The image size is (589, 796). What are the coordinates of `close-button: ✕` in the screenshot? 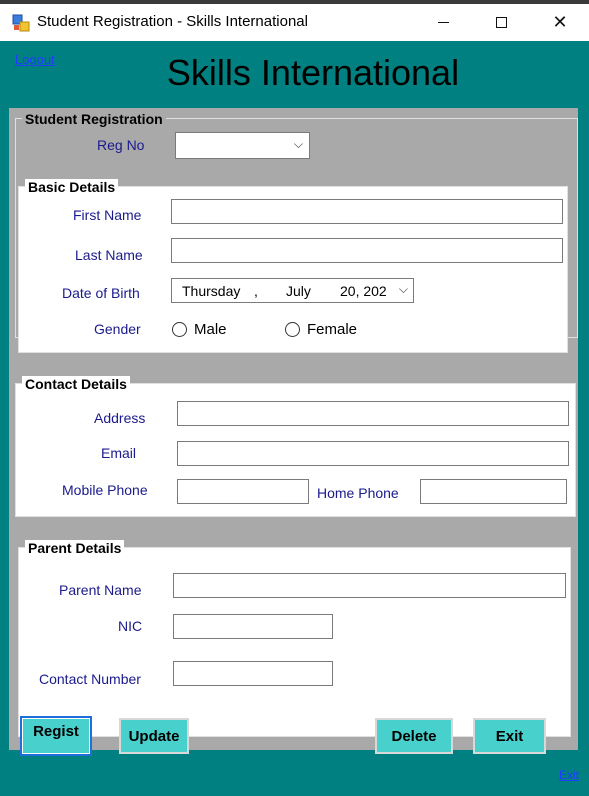 It's located at (560, 22).